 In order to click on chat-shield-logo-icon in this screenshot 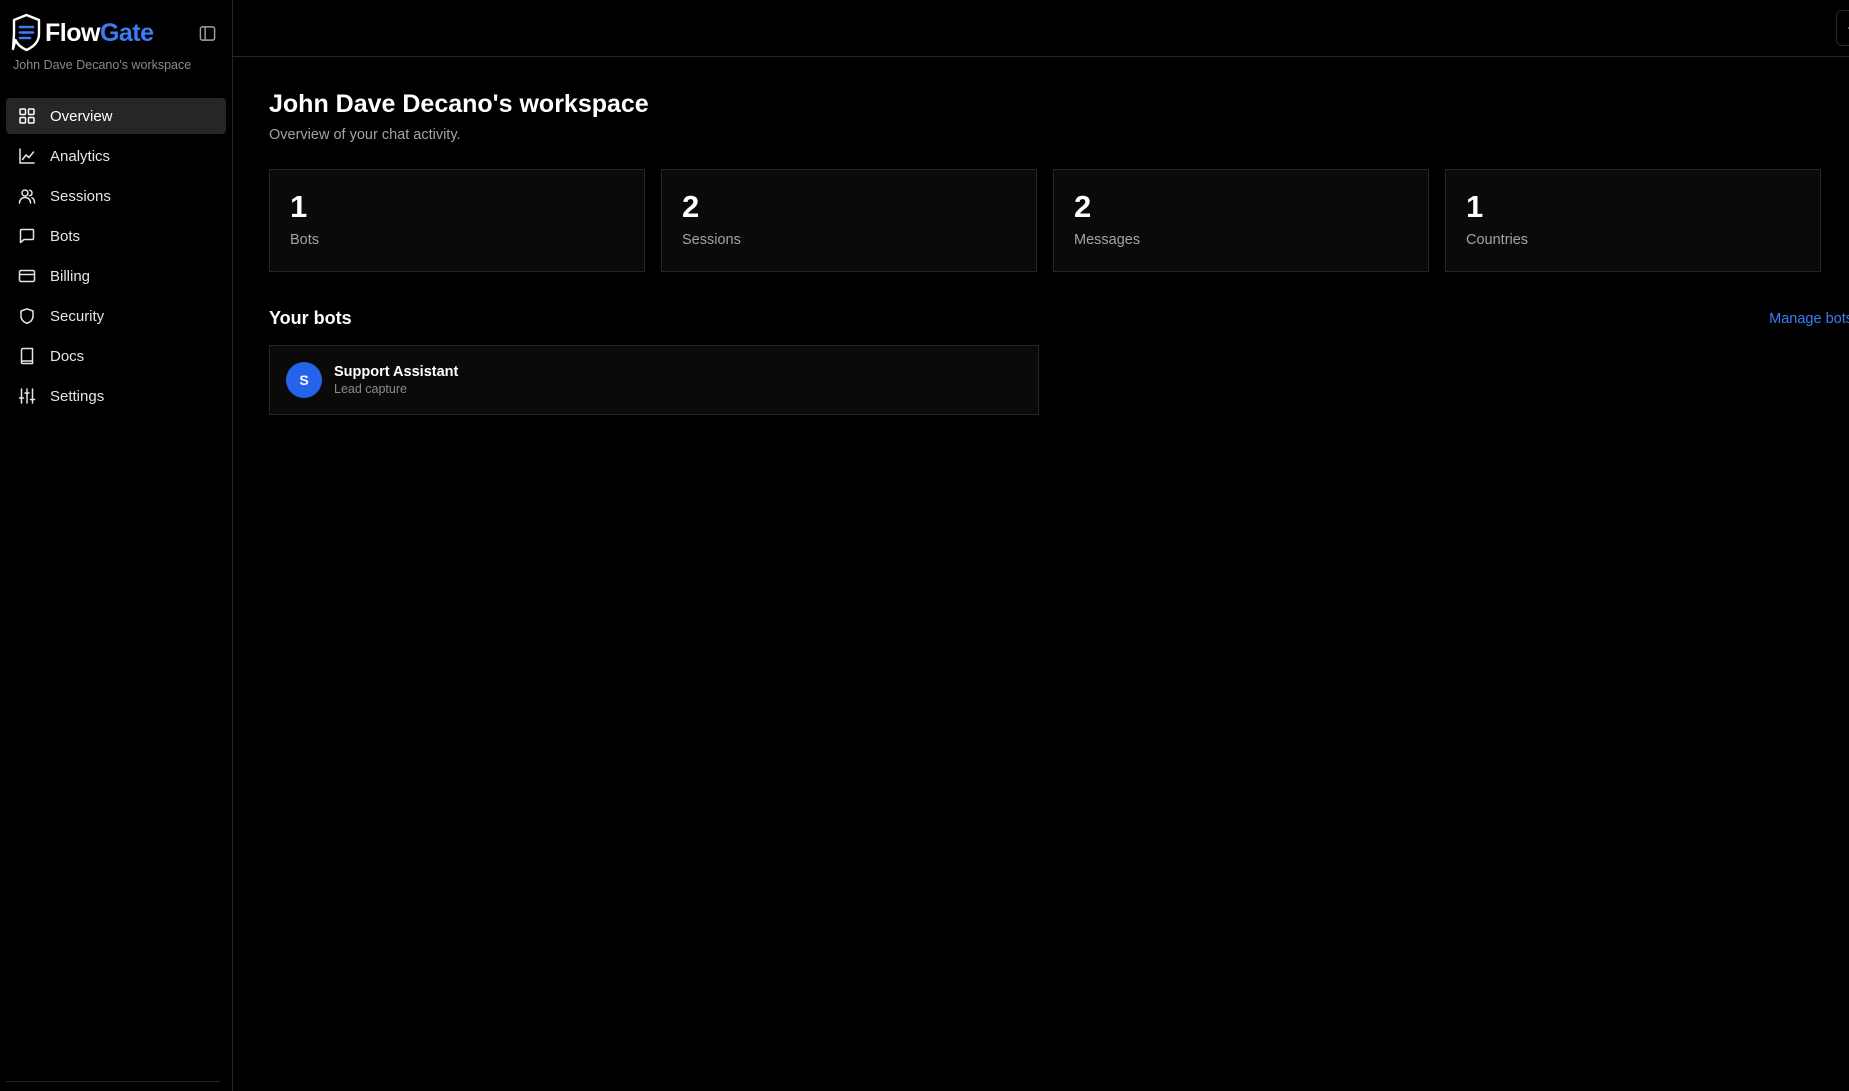, I will do `click(26, 32)`.